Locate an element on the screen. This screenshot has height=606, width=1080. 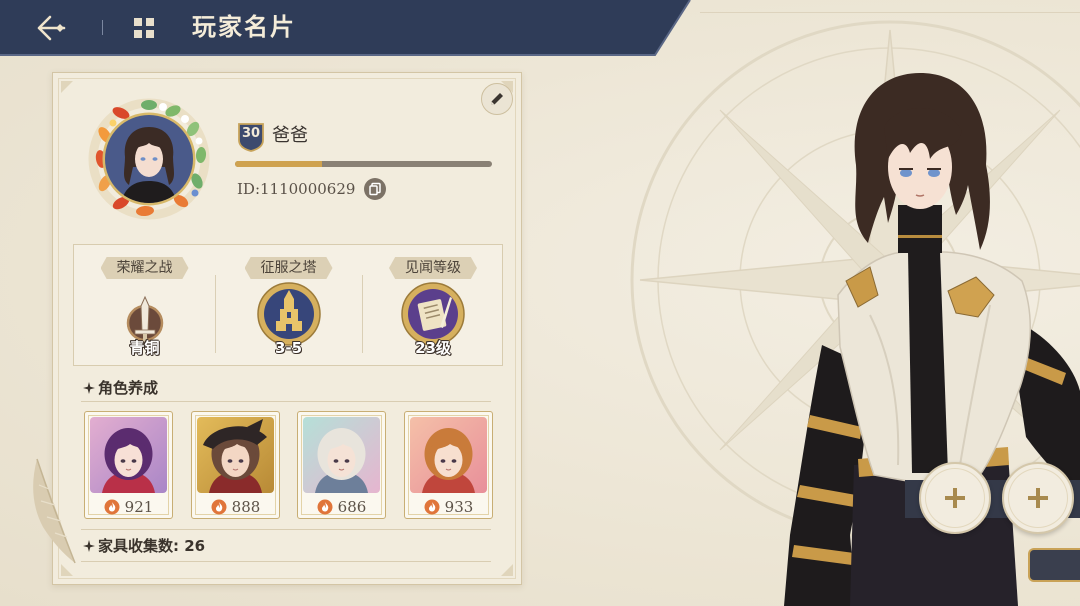
power-value: 686 is located at coordinates (352, 507).